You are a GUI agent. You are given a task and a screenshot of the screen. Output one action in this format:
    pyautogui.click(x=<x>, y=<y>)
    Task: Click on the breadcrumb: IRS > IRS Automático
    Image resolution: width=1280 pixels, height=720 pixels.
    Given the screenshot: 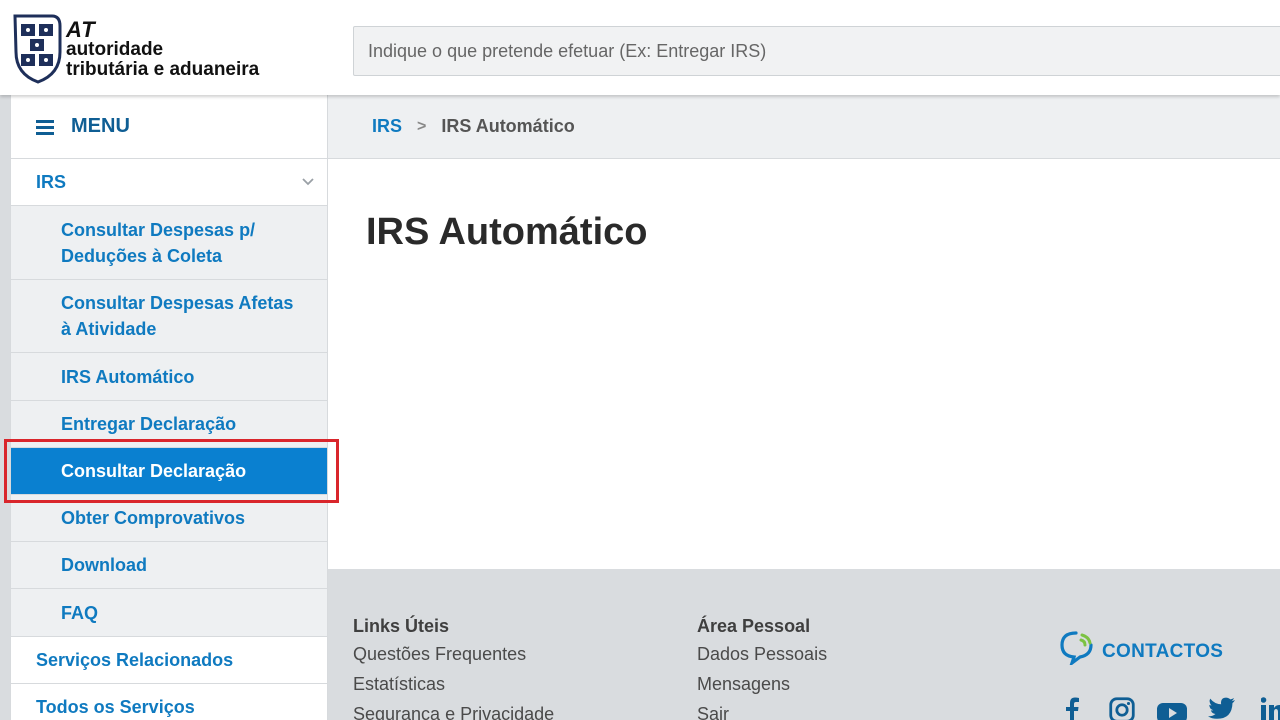 What is the action you would take?
    pyautogui.click(x=804, y=127)
    